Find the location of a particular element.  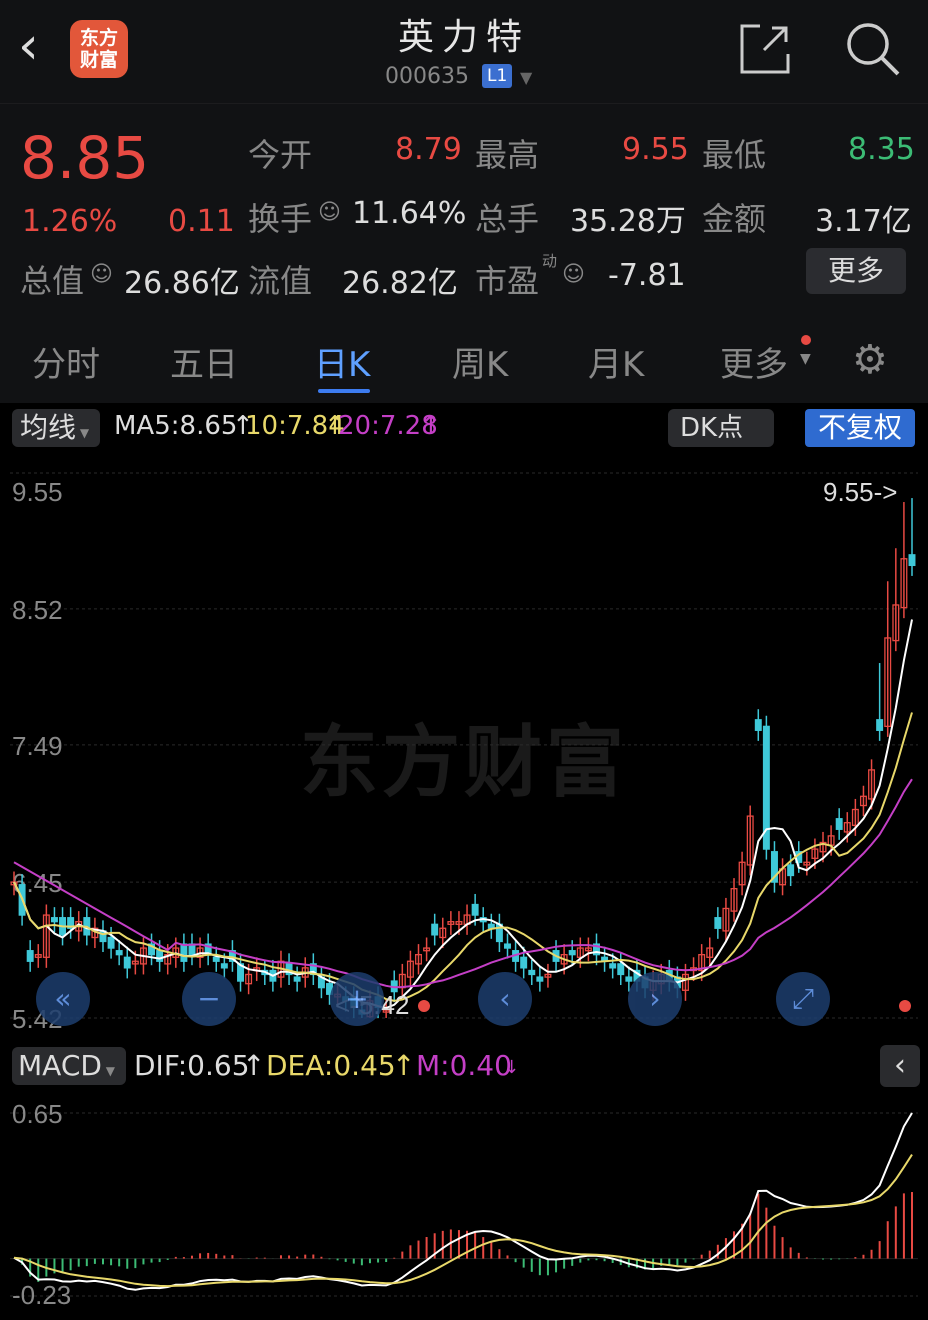

y-tick-label: 0.65 is located at coordinates (37, 1114).